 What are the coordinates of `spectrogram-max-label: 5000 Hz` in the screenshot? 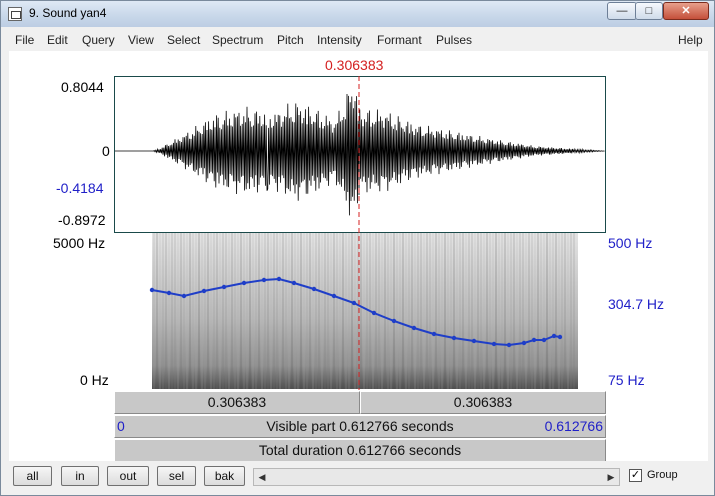 It's located at (79, 243).